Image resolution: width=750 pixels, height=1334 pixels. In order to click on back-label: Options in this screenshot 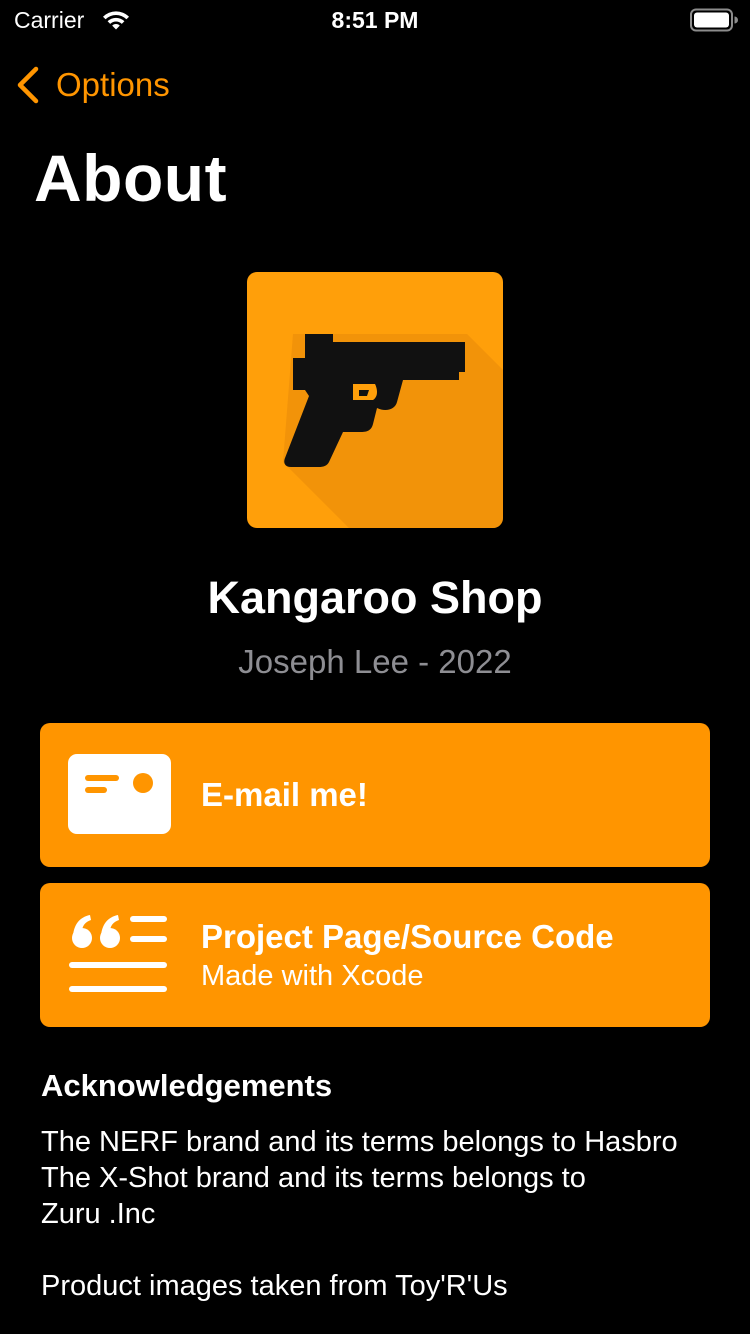, I will do `click(113, 84)`.